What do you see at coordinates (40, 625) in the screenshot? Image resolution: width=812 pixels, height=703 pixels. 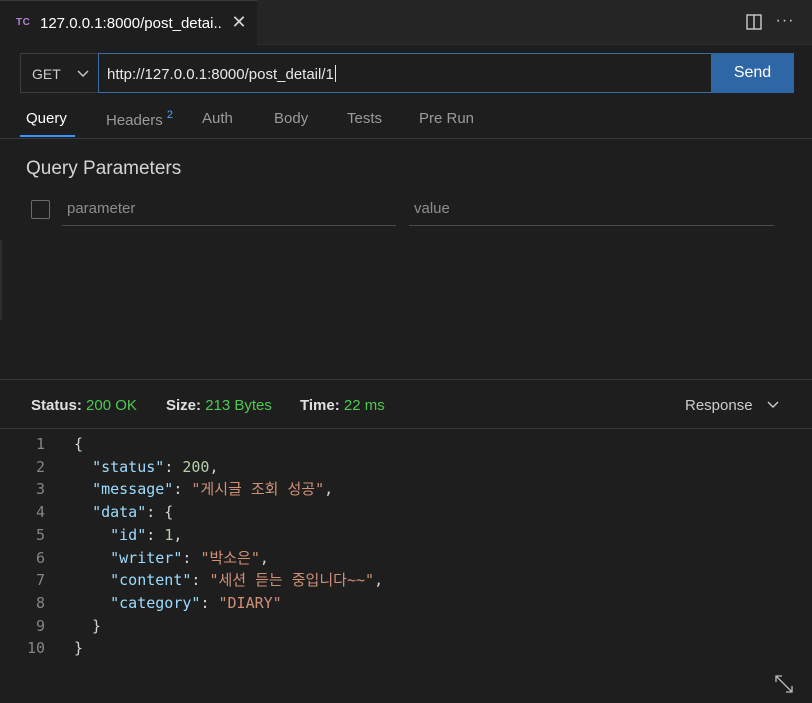 I see `line-number: 9` at bounding box center [40, 625].